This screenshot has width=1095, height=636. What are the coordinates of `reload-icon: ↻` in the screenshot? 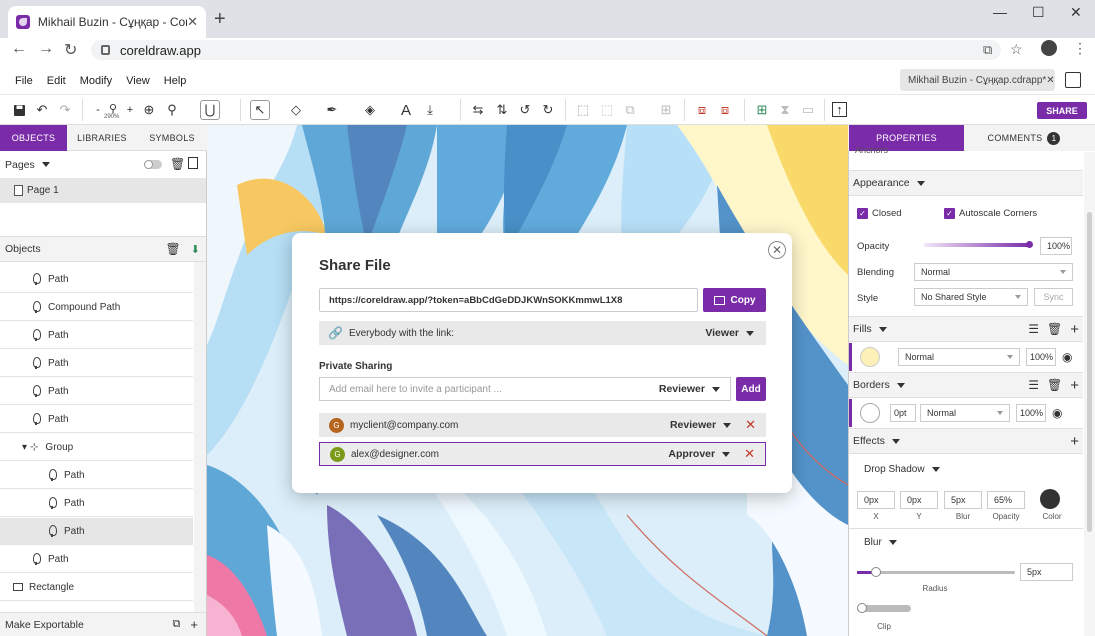 It's located at (70, 50).